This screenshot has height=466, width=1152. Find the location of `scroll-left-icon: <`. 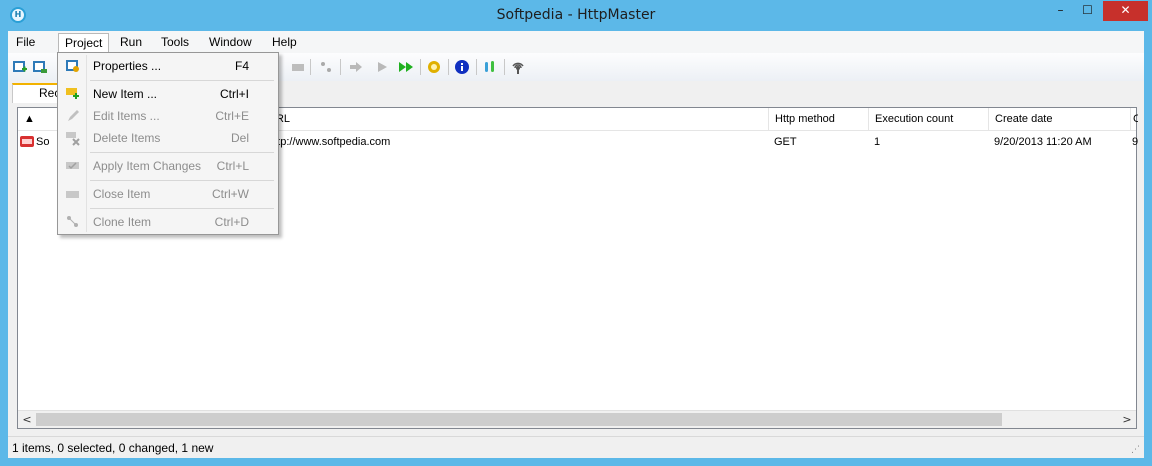

scroll-left-icon: < is located at coordinates (27, 420).